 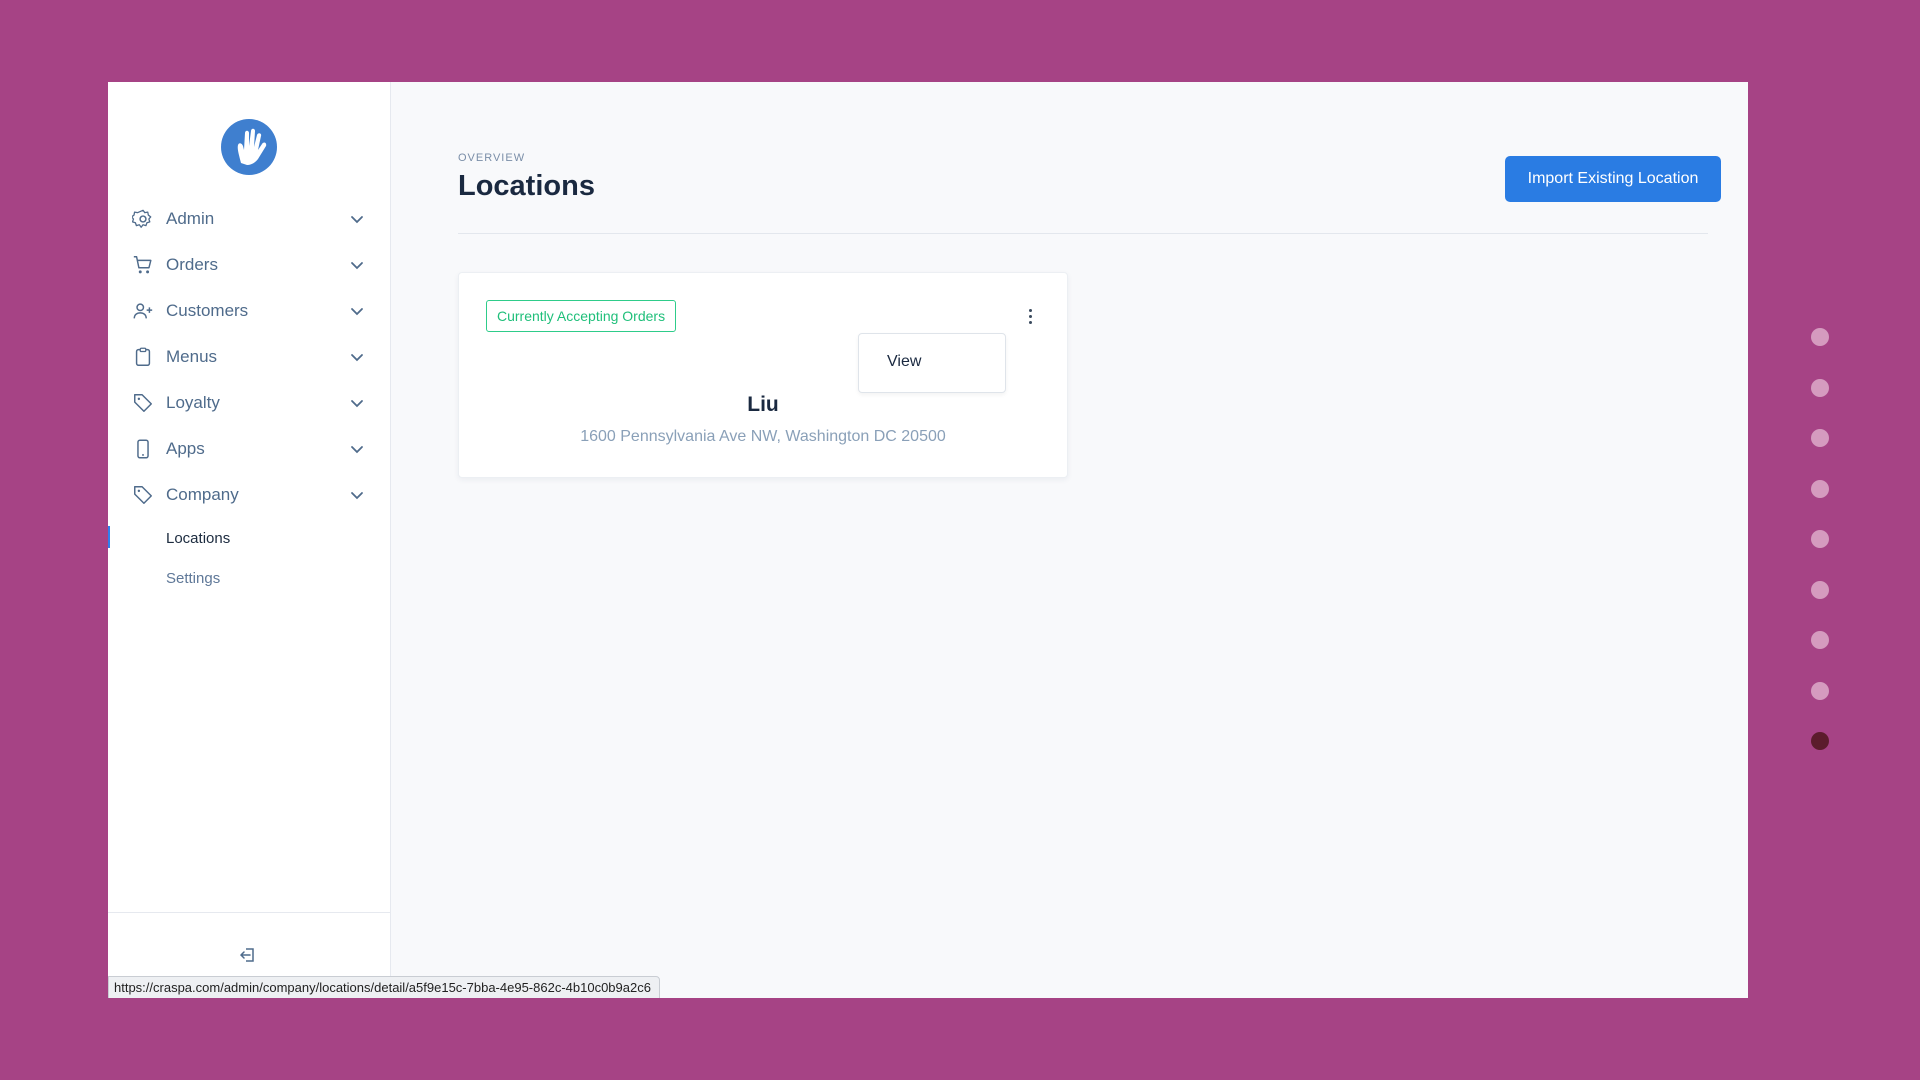 I want to click on sidebar-item-apps: Apps, so click(x=249, y=449).